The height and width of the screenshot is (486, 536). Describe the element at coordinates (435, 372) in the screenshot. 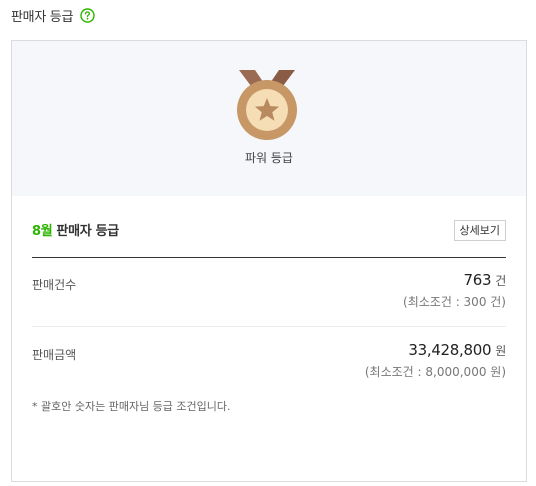

I see `stat-condition: (최소조건 : 8,000,000 원)` at that location.